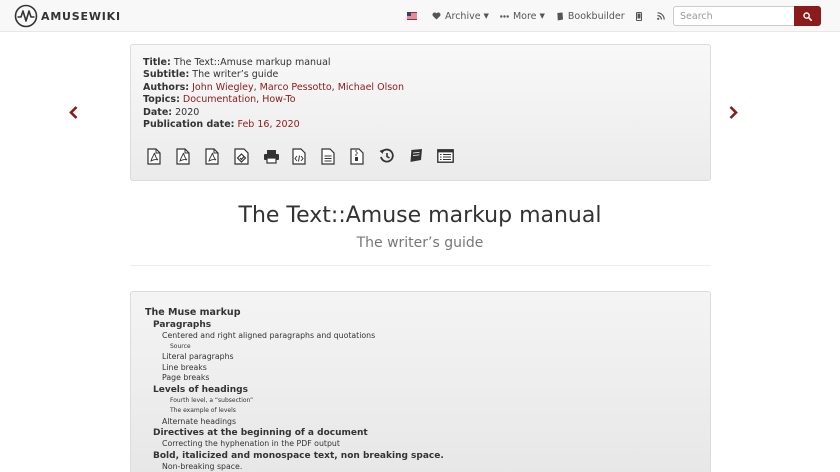  I want to click on toc-item: Literal paragraphs, so click(294, 357).